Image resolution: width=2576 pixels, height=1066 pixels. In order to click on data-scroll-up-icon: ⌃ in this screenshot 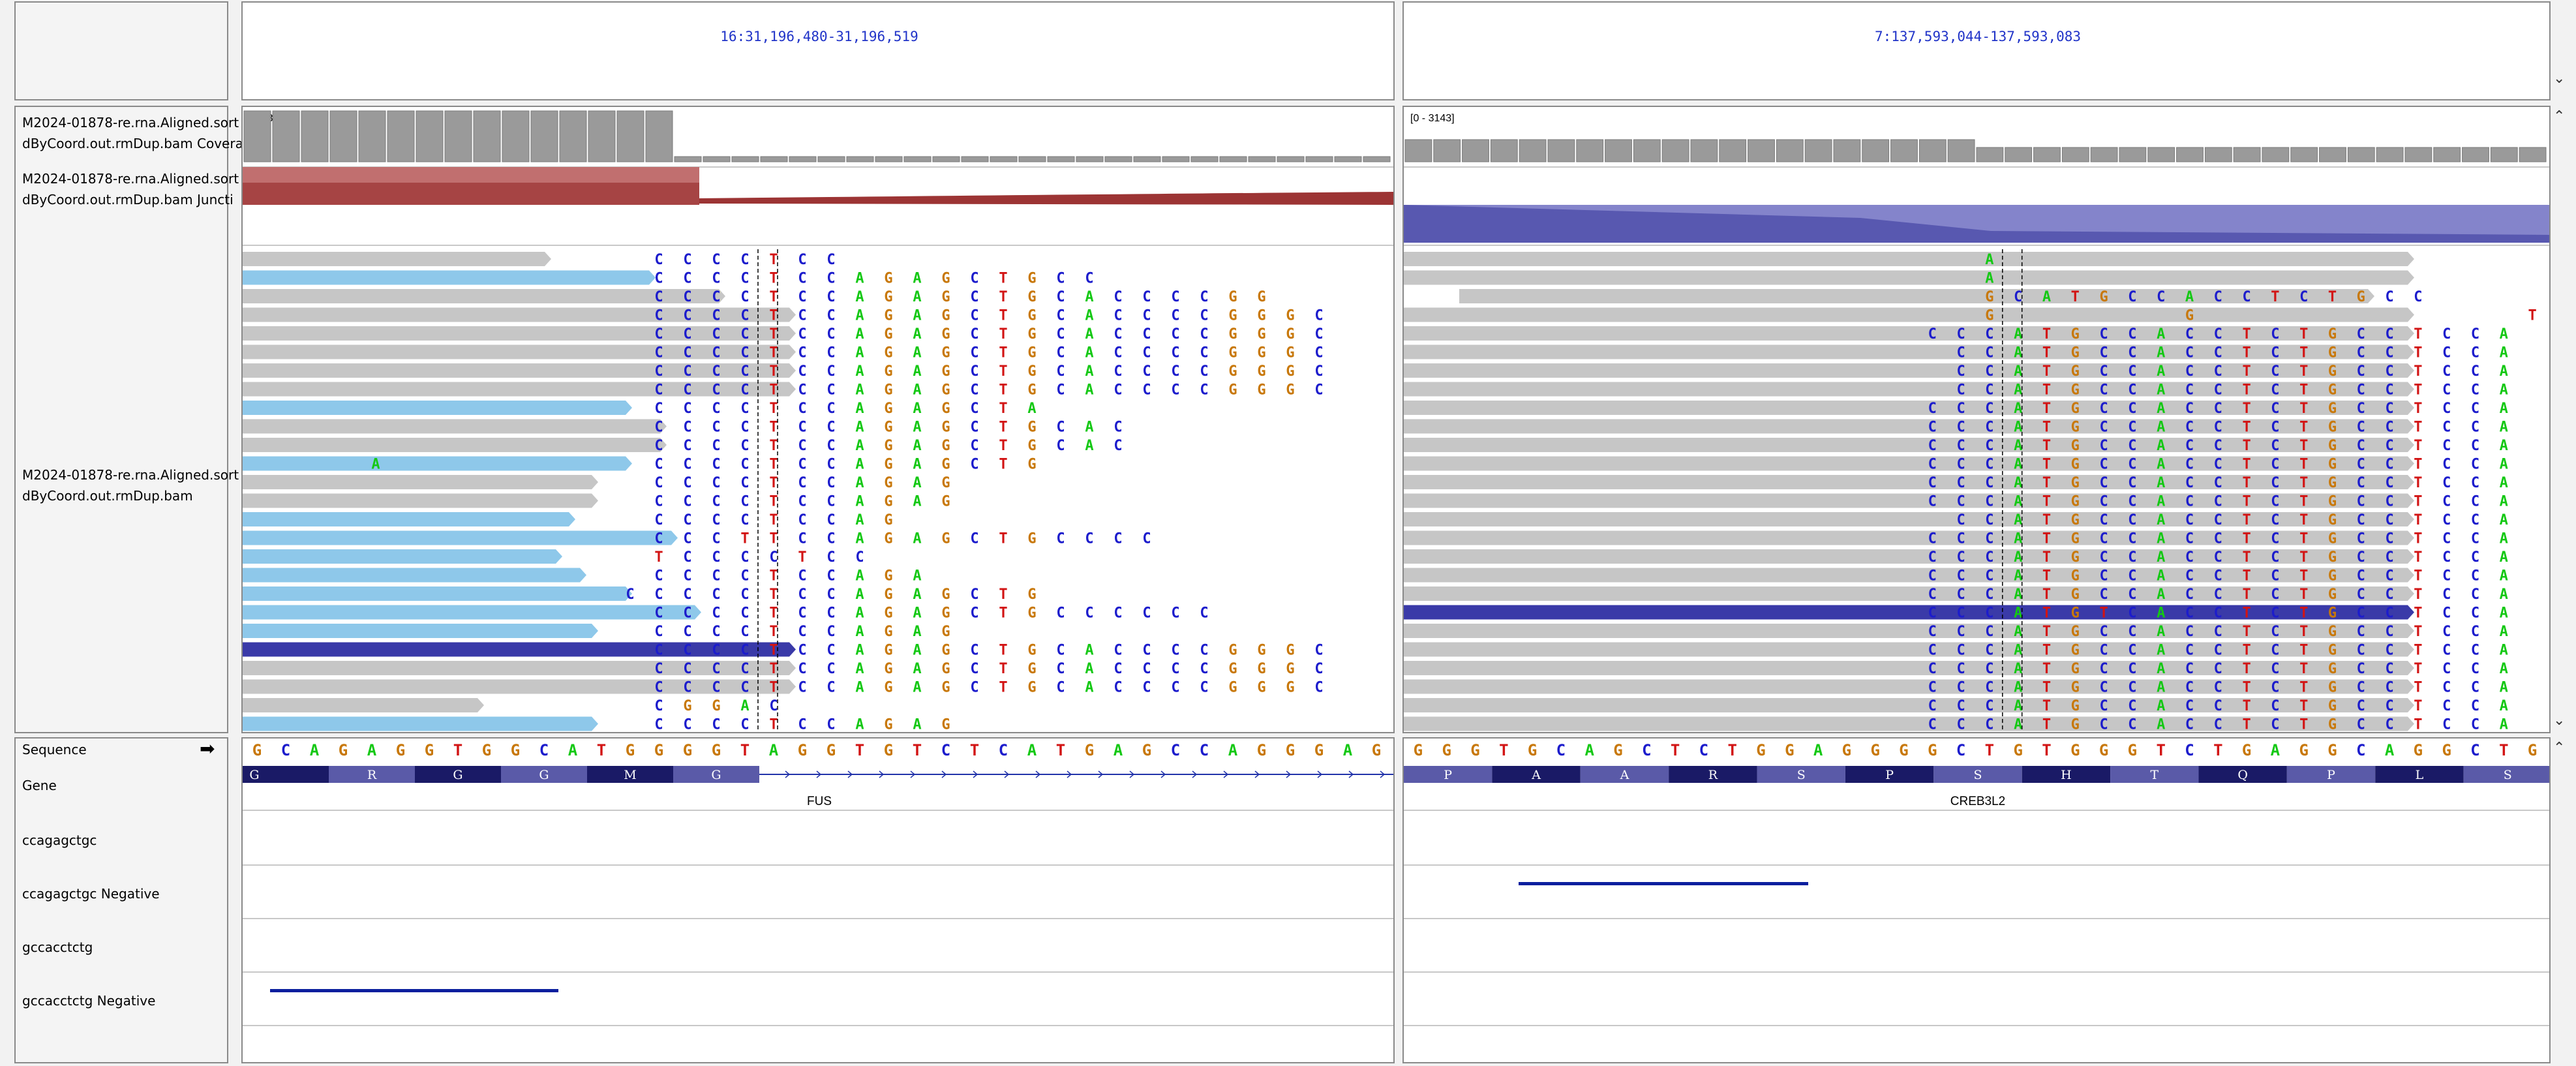, I will do `click(2559, 116)`.